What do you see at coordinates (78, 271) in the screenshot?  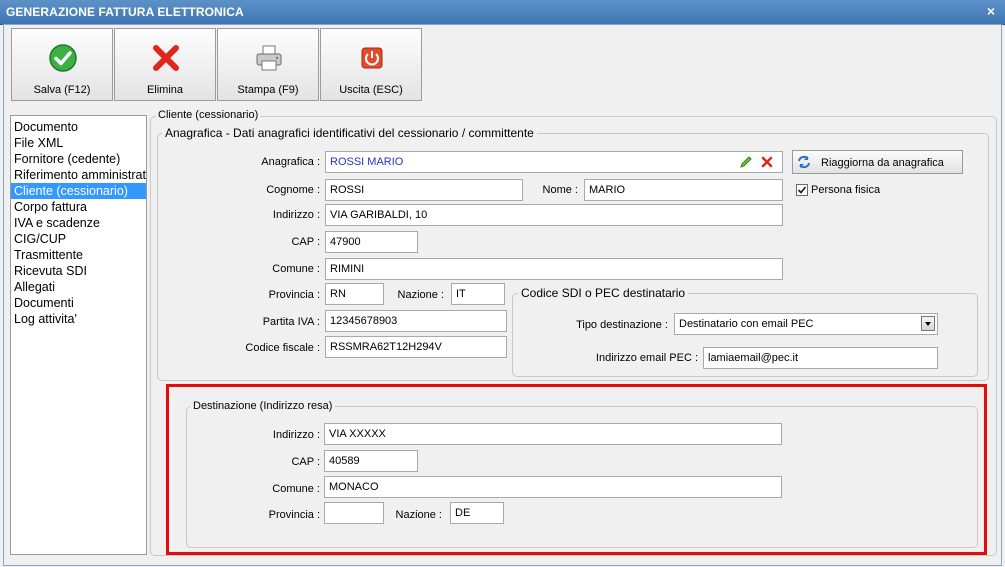 I see `nav-item-ricevuta-sdi: Ricevuta SDI` at bounding box center [78, 271].